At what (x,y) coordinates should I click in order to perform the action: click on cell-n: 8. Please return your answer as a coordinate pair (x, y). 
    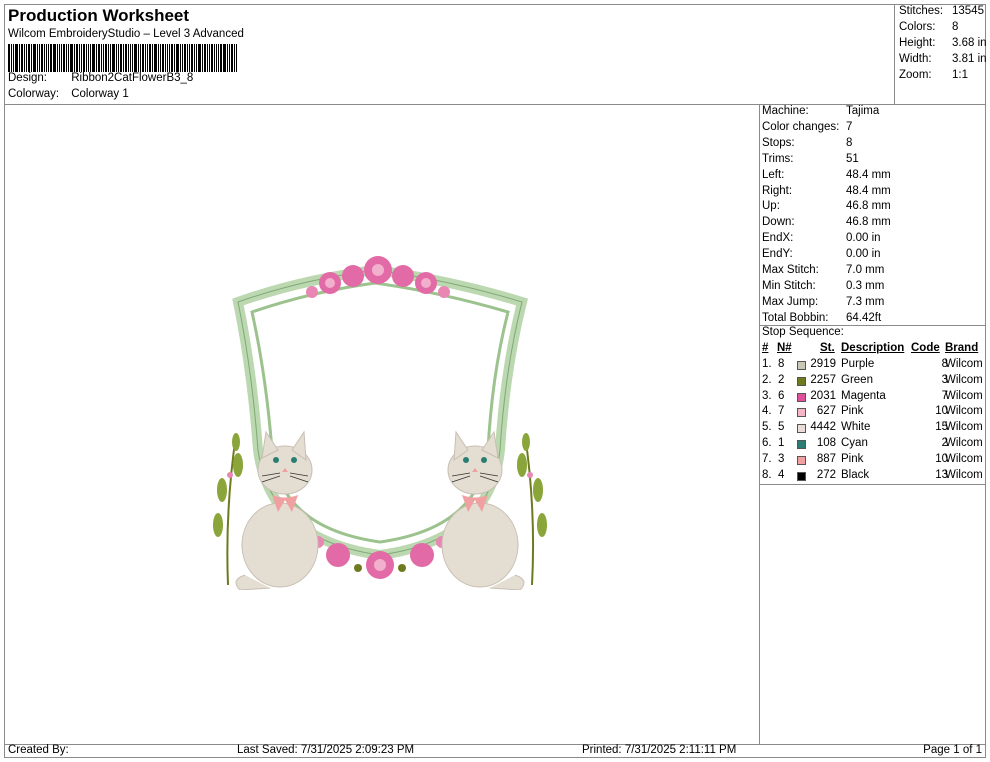
    Looking at the image, I should click on (781, 364).